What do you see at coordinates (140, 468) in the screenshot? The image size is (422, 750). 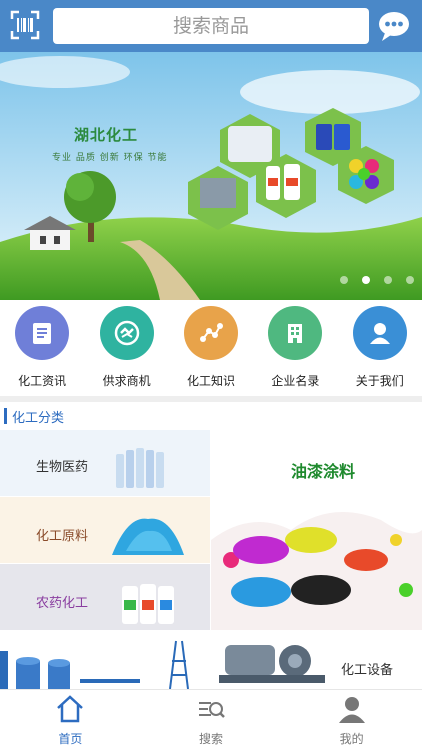 I see `vials-image` at bounding box center [140, 468].